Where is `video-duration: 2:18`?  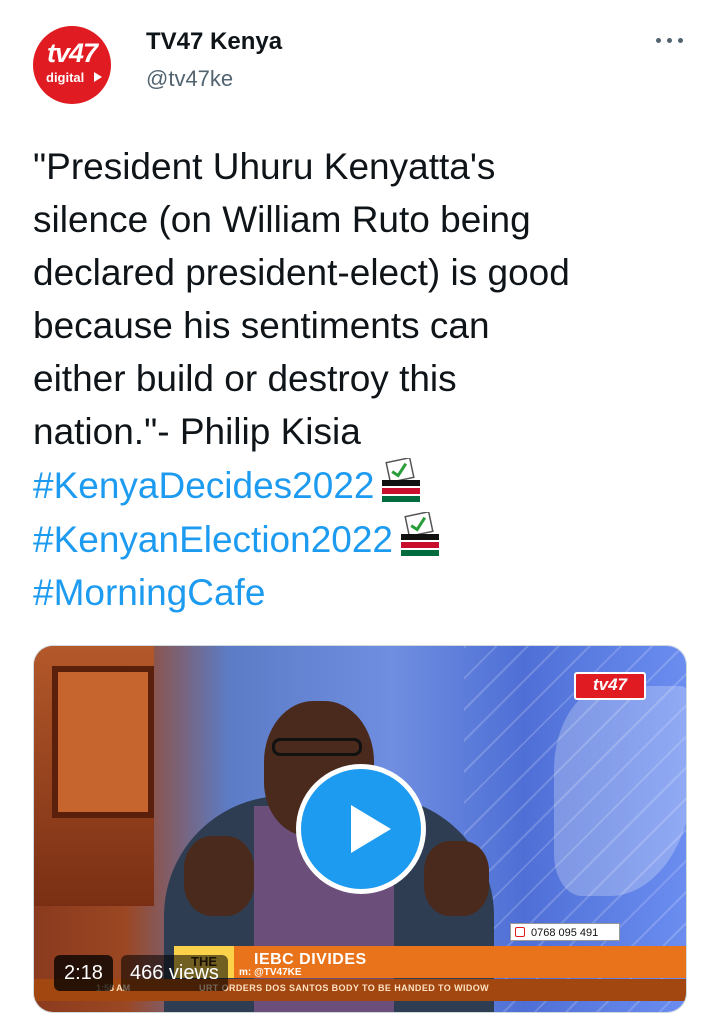
video-duration: 2:18 is located at coordinates (83, 973).